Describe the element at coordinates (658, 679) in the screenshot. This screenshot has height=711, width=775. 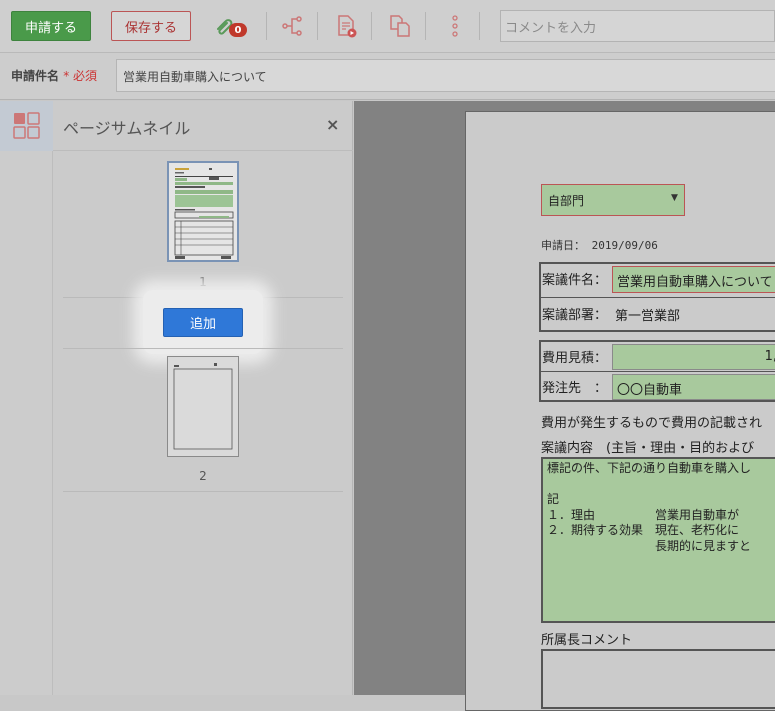
I see `manager-comment-area` at that location.